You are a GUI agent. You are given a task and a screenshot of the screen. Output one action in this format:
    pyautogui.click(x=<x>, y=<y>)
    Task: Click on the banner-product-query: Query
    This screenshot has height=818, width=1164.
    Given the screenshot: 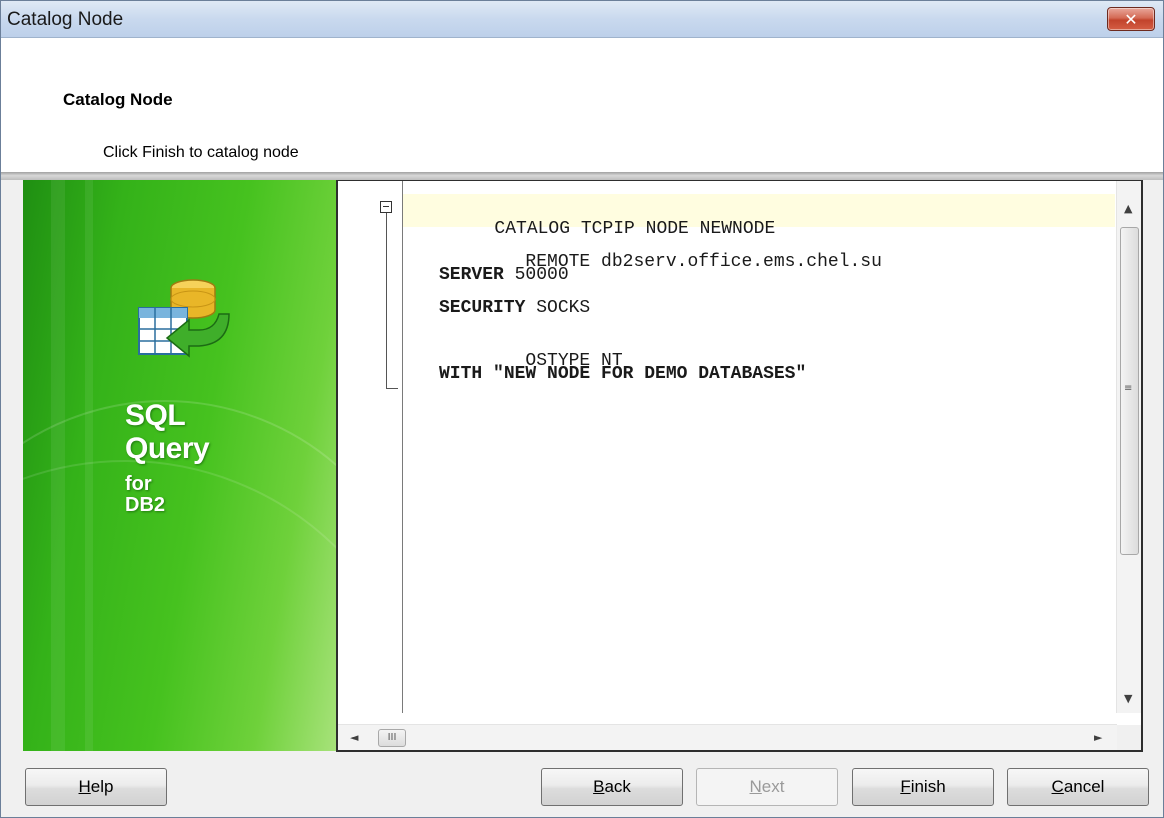 What is the action you would take?
    pyautogui.click(x=167, y=448)
    